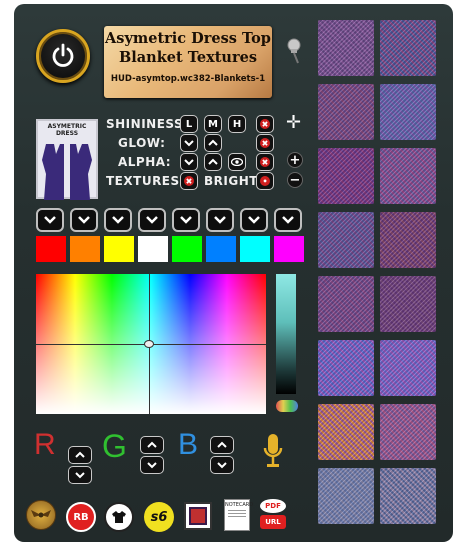  I want to click on glow-up-button, so click(213, 143).